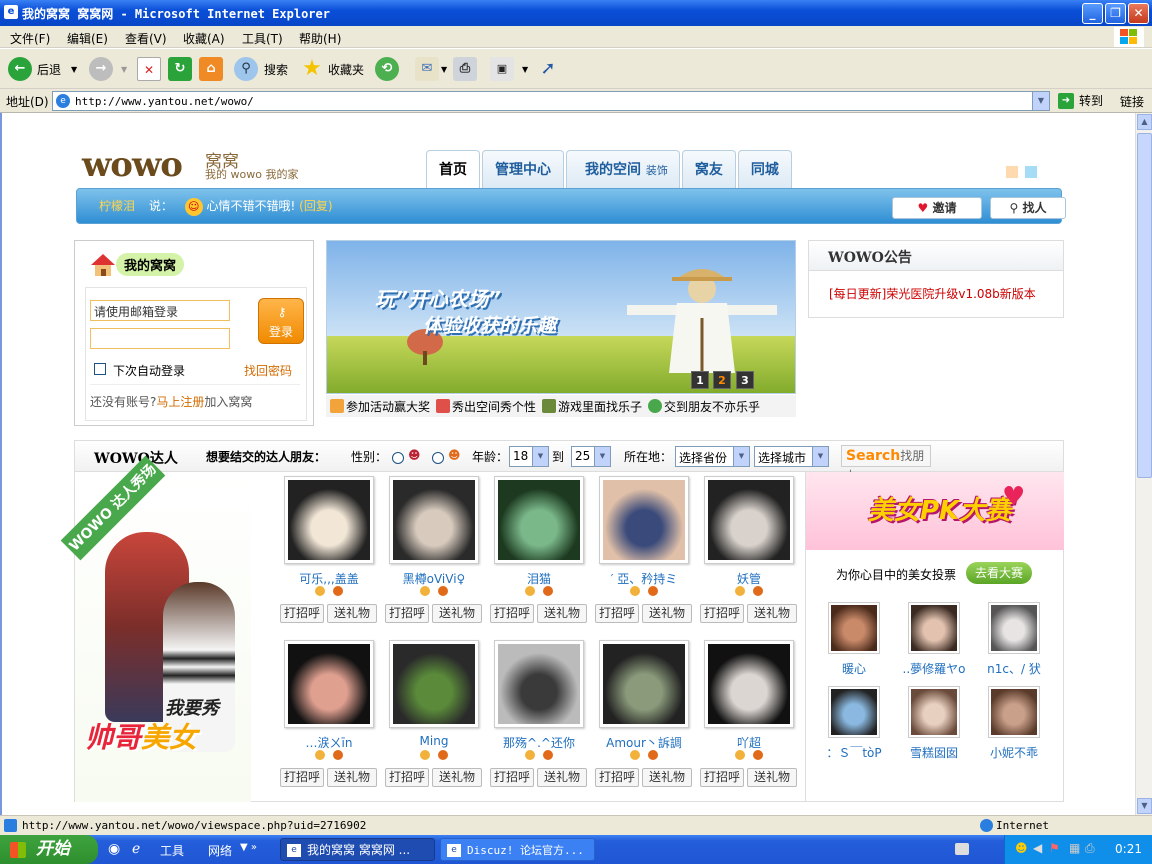  Describe the element at coordinates (962, 849) in the screenshot. I see `keyboard-icon` at that location.